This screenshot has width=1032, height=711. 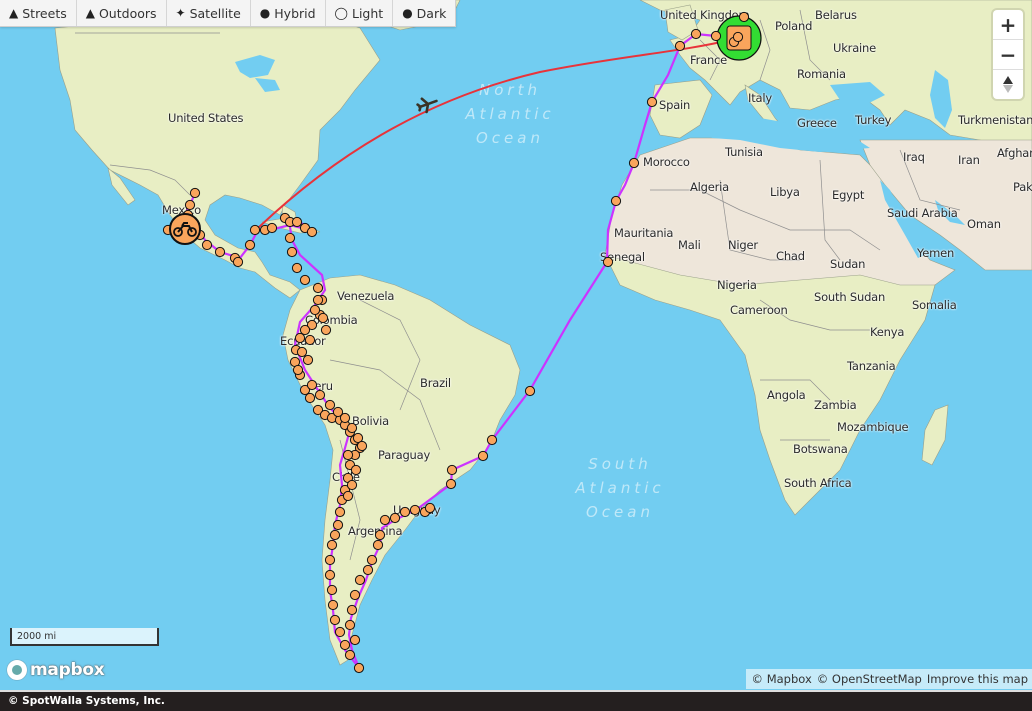 I want to click on compass-icon, so click(x=1008, y=84).